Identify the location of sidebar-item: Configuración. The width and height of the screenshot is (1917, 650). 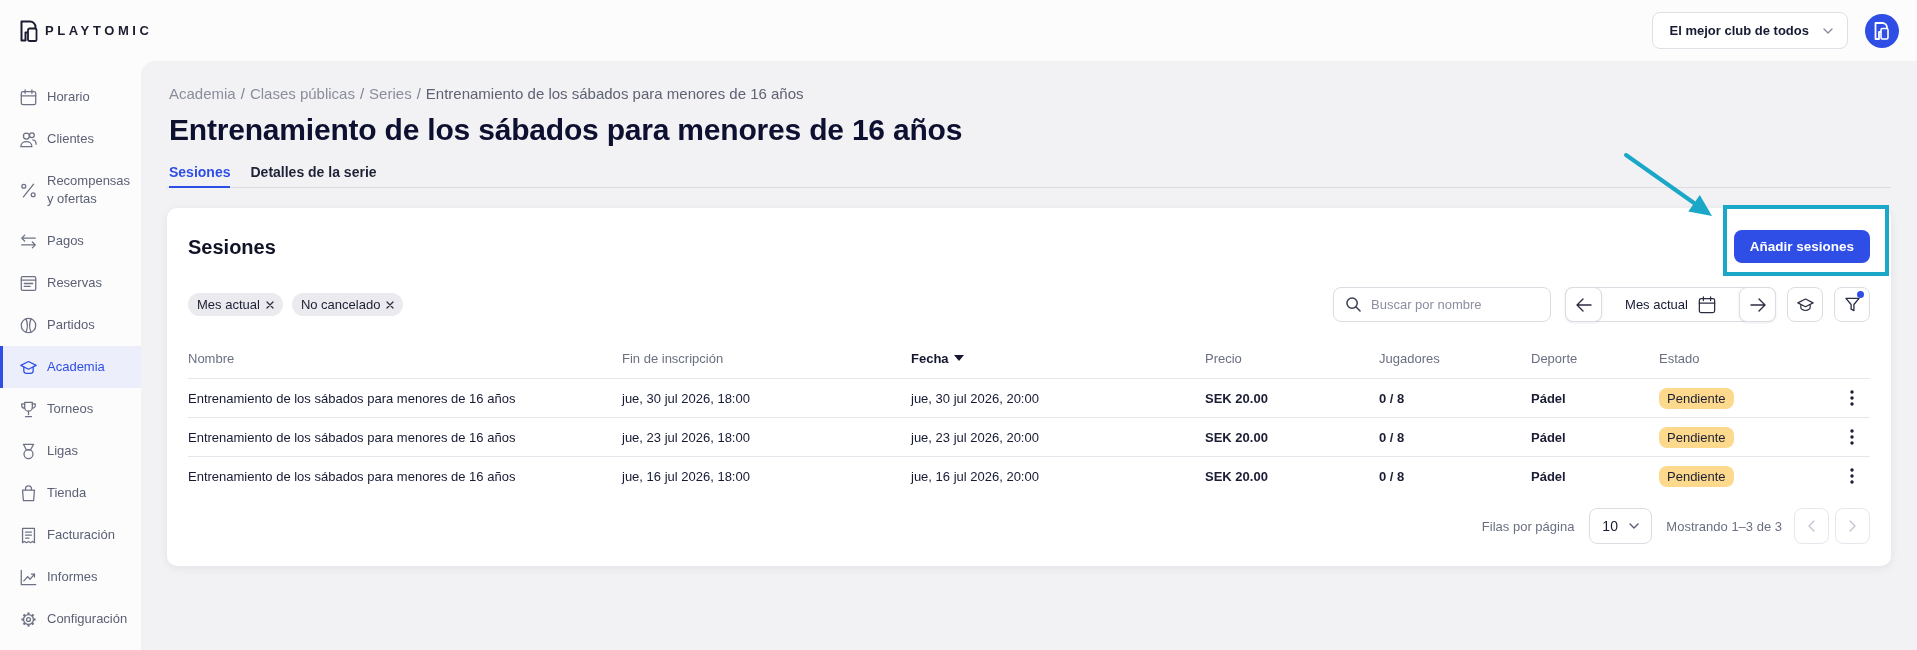
(70, 619).